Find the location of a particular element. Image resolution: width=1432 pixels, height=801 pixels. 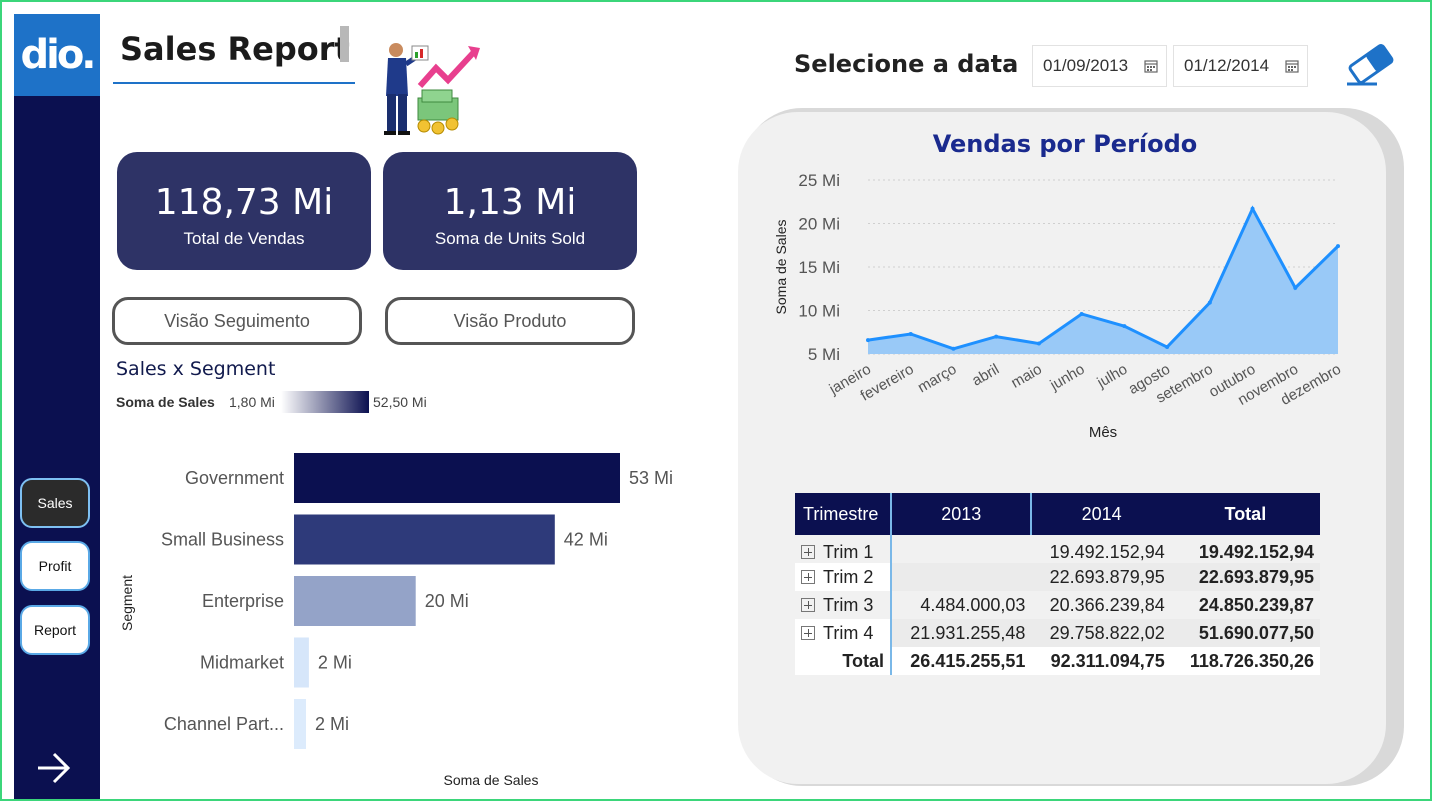

business-growth-illustration is located at coordinates (432, 89).